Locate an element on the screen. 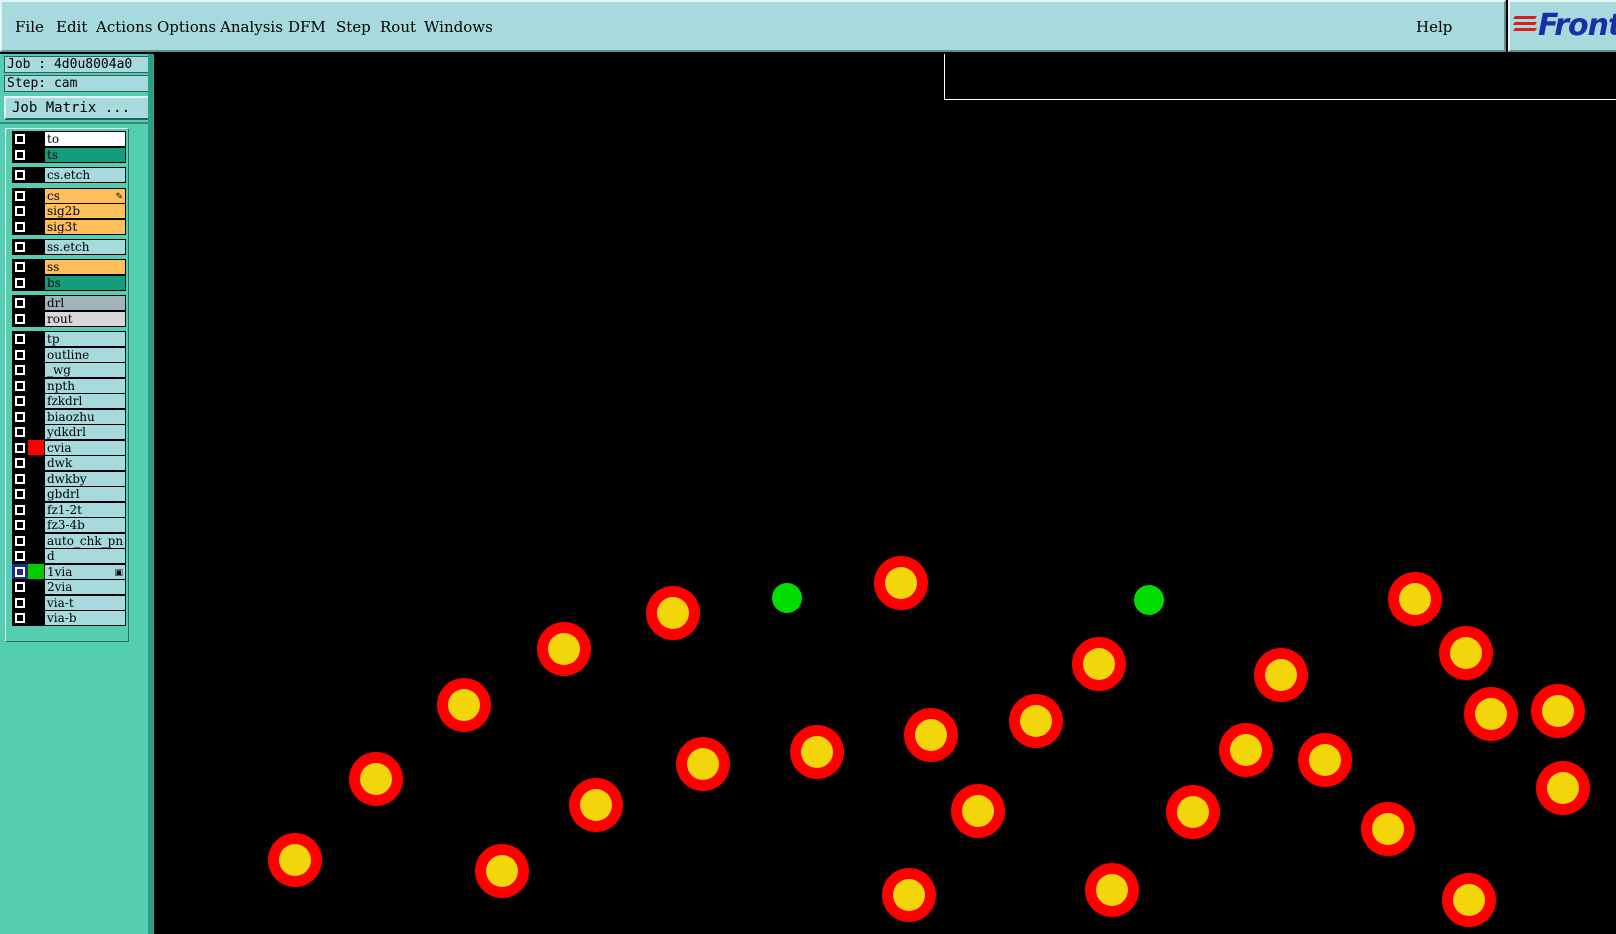 The height and width of the screenshot is (934, 1616). menu-rout: Rout is located at coordinates (398, 27).